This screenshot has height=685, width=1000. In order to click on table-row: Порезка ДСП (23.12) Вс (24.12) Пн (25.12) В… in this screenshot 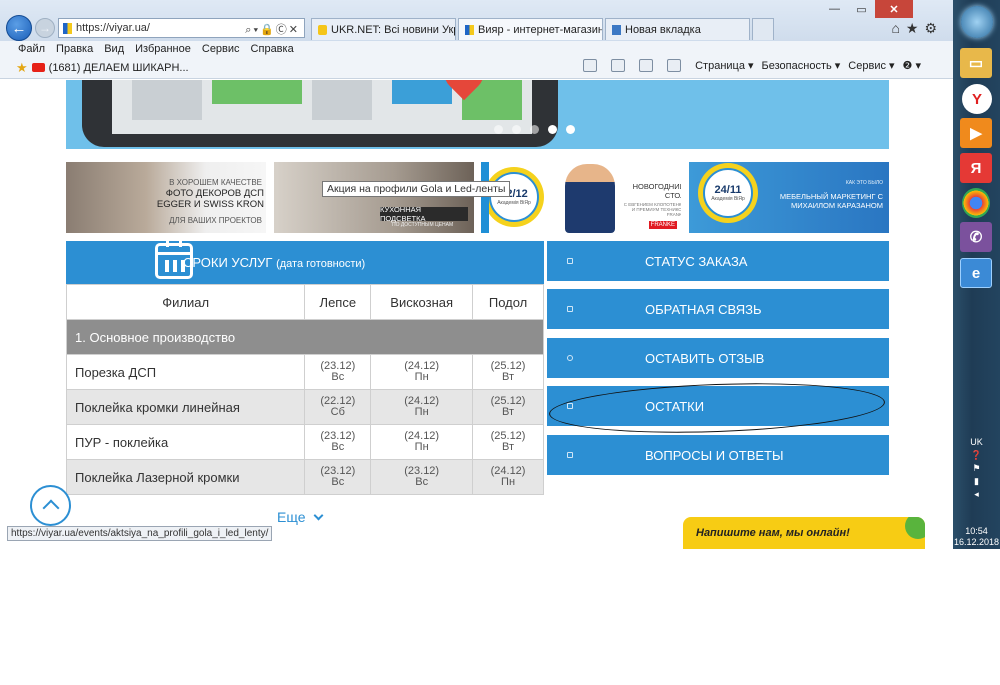, I will do `click(304, 372)`.